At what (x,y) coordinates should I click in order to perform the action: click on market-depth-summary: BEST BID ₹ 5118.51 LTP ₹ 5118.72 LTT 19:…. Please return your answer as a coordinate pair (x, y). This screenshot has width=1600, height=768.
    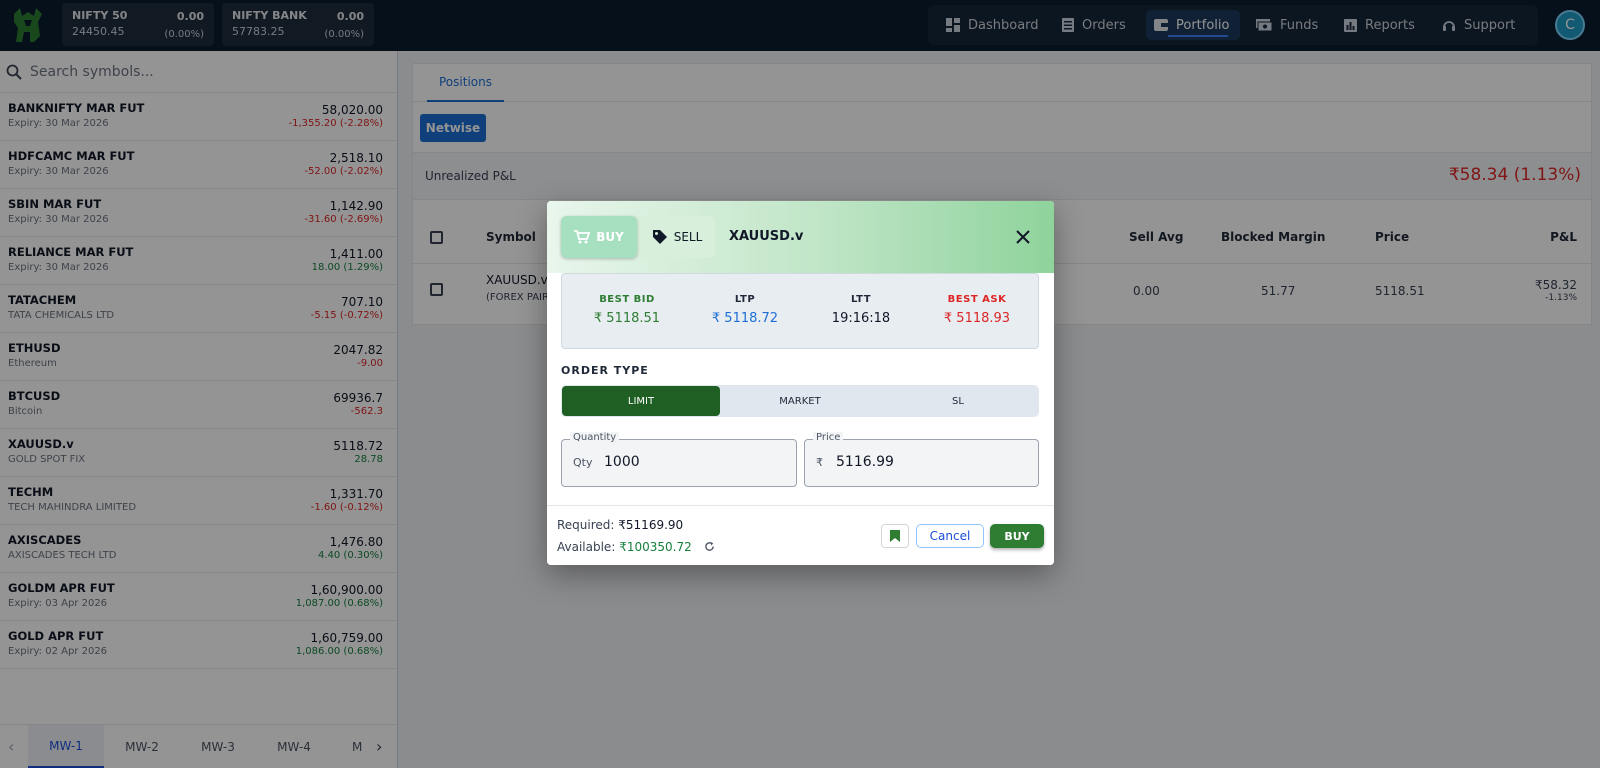
    Looking at the image, I should click on (800, 311).